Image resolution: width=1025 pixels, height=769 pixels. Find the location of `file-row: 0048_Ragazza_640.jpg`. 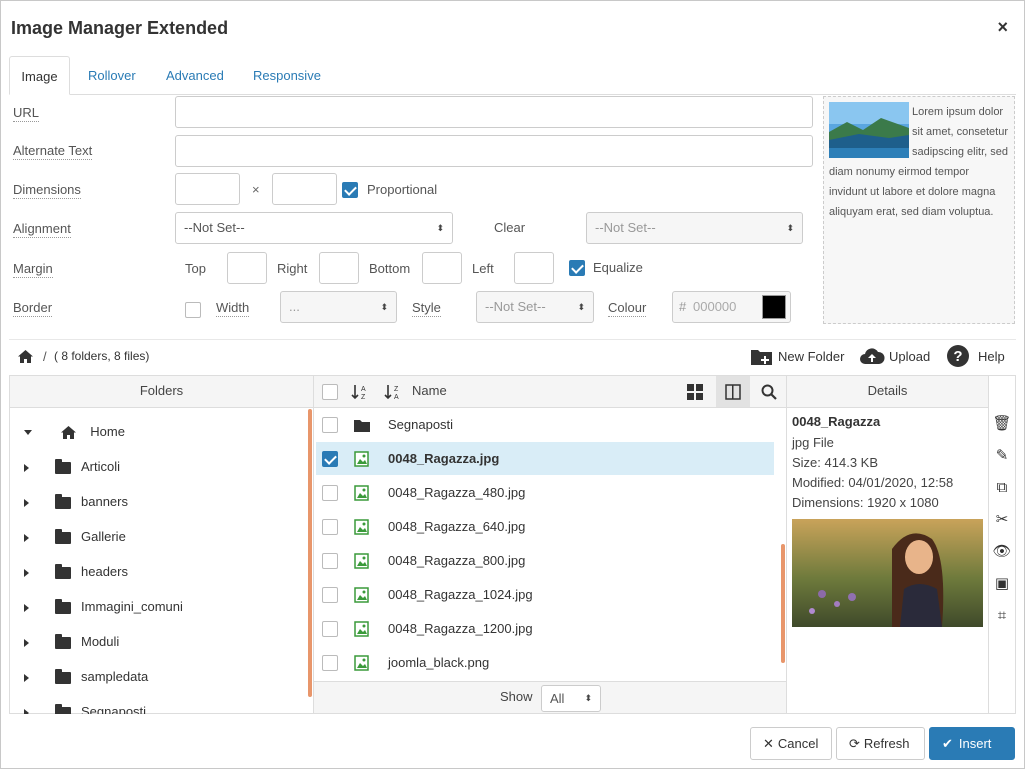

file-row: 0048_Ragazza_640.jpg is located at coordinates (545, 526).